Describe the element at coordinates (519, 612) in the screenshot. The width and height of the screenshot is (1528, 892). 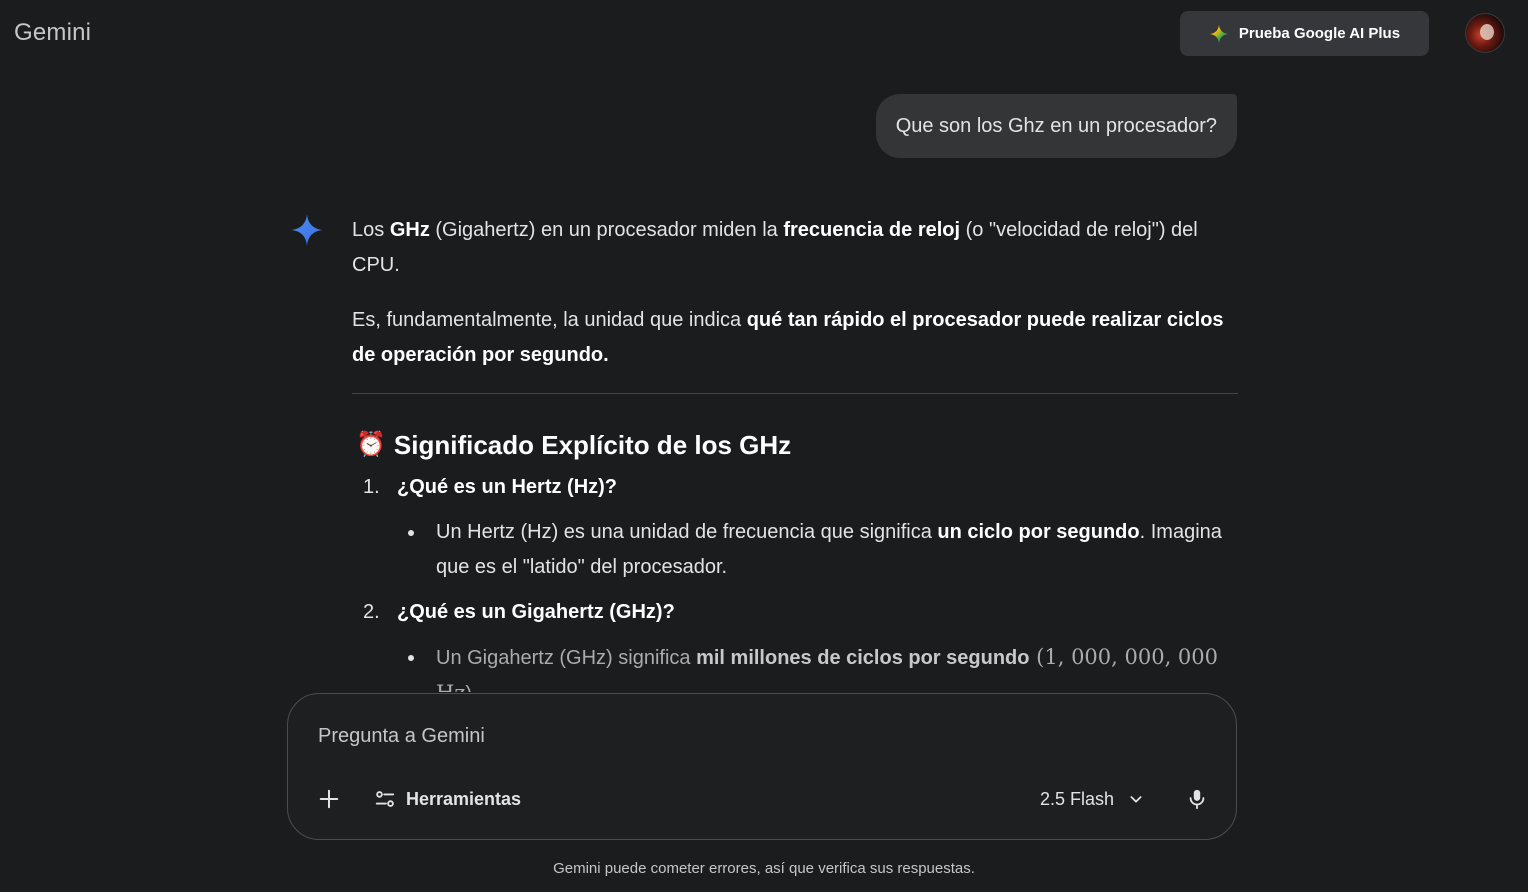
I see `list-item: 2. ¿Qué es un Gigahertz (GHz)?` at that location.